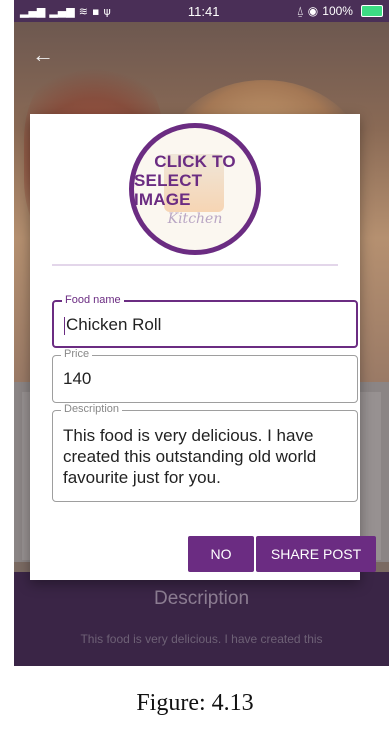 The image size is (390, 744). What do you see at coordinates (64, 325) in the screenshot?
I see `text-cursor` at bounding box center [64, 325].